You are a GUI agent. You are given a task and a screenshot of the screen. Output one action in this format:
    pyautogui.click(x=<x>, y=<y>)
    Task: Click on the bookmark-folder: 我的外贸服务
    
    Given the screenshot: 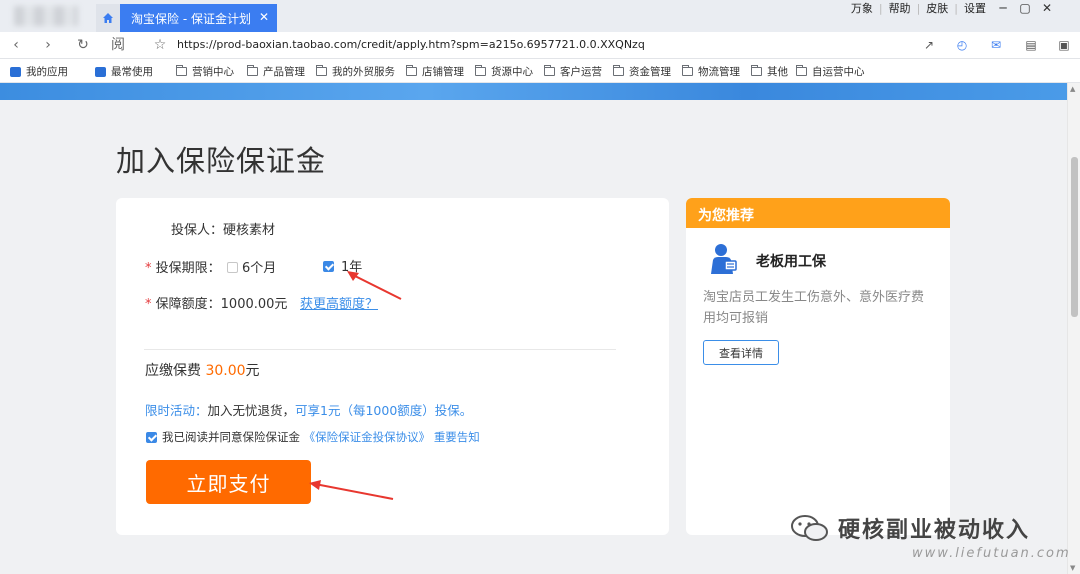 What is the action you would take?
    pyautogui.click(x=355, y=71)
    